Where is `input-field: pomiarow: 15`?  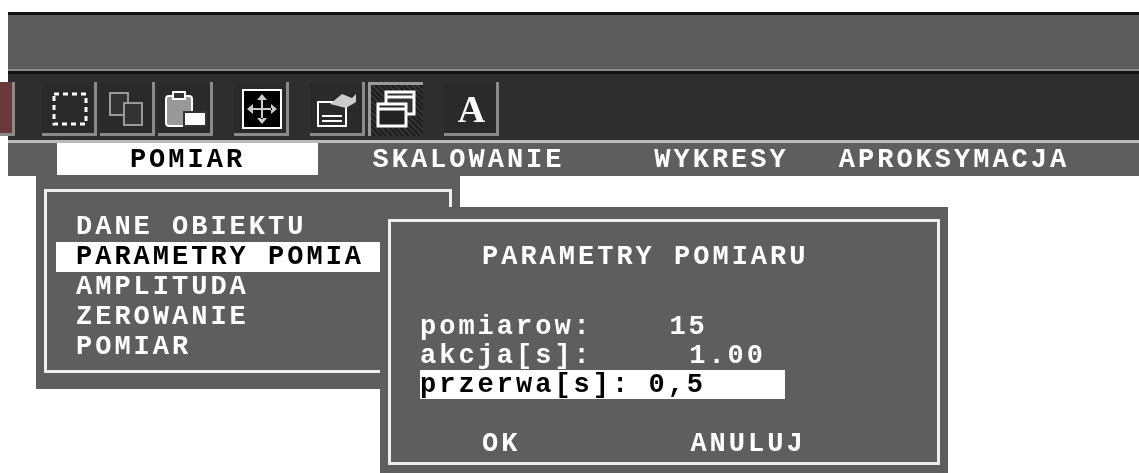
input-field: pomiarow: 15 is located at coordinates (602, 326).